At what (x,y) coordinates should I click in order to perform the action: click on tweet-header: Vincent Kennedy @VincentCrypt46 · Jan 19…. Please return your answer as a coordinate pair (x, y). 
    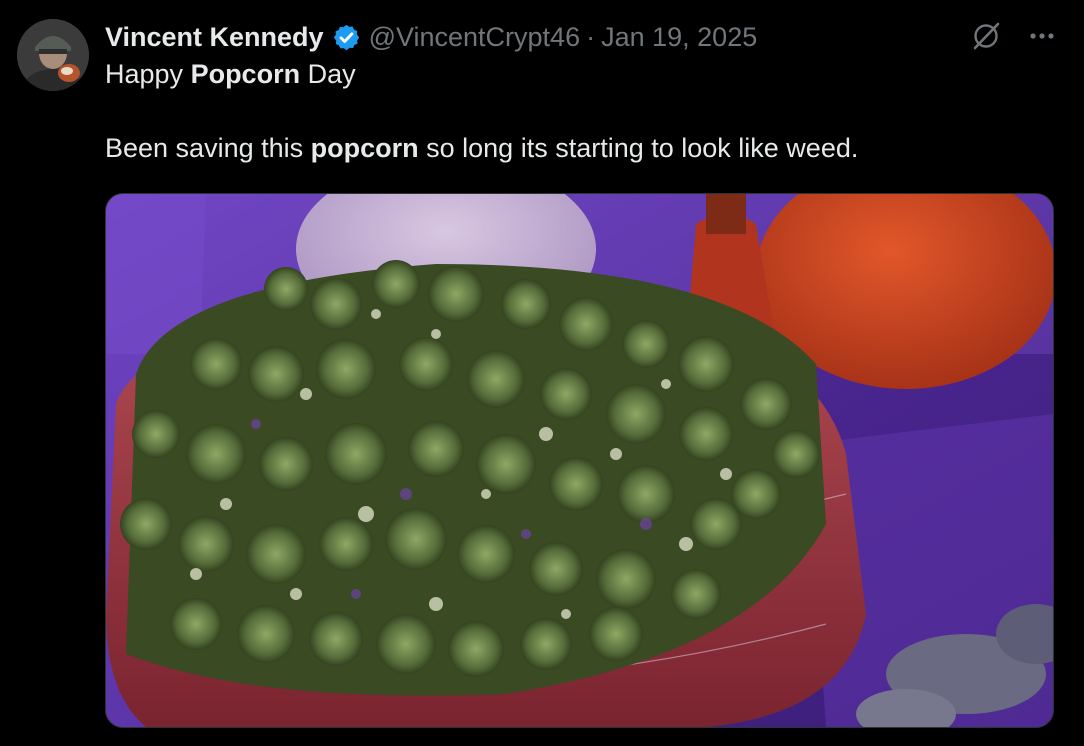
    Looking at the image, I should click on (431, 37).